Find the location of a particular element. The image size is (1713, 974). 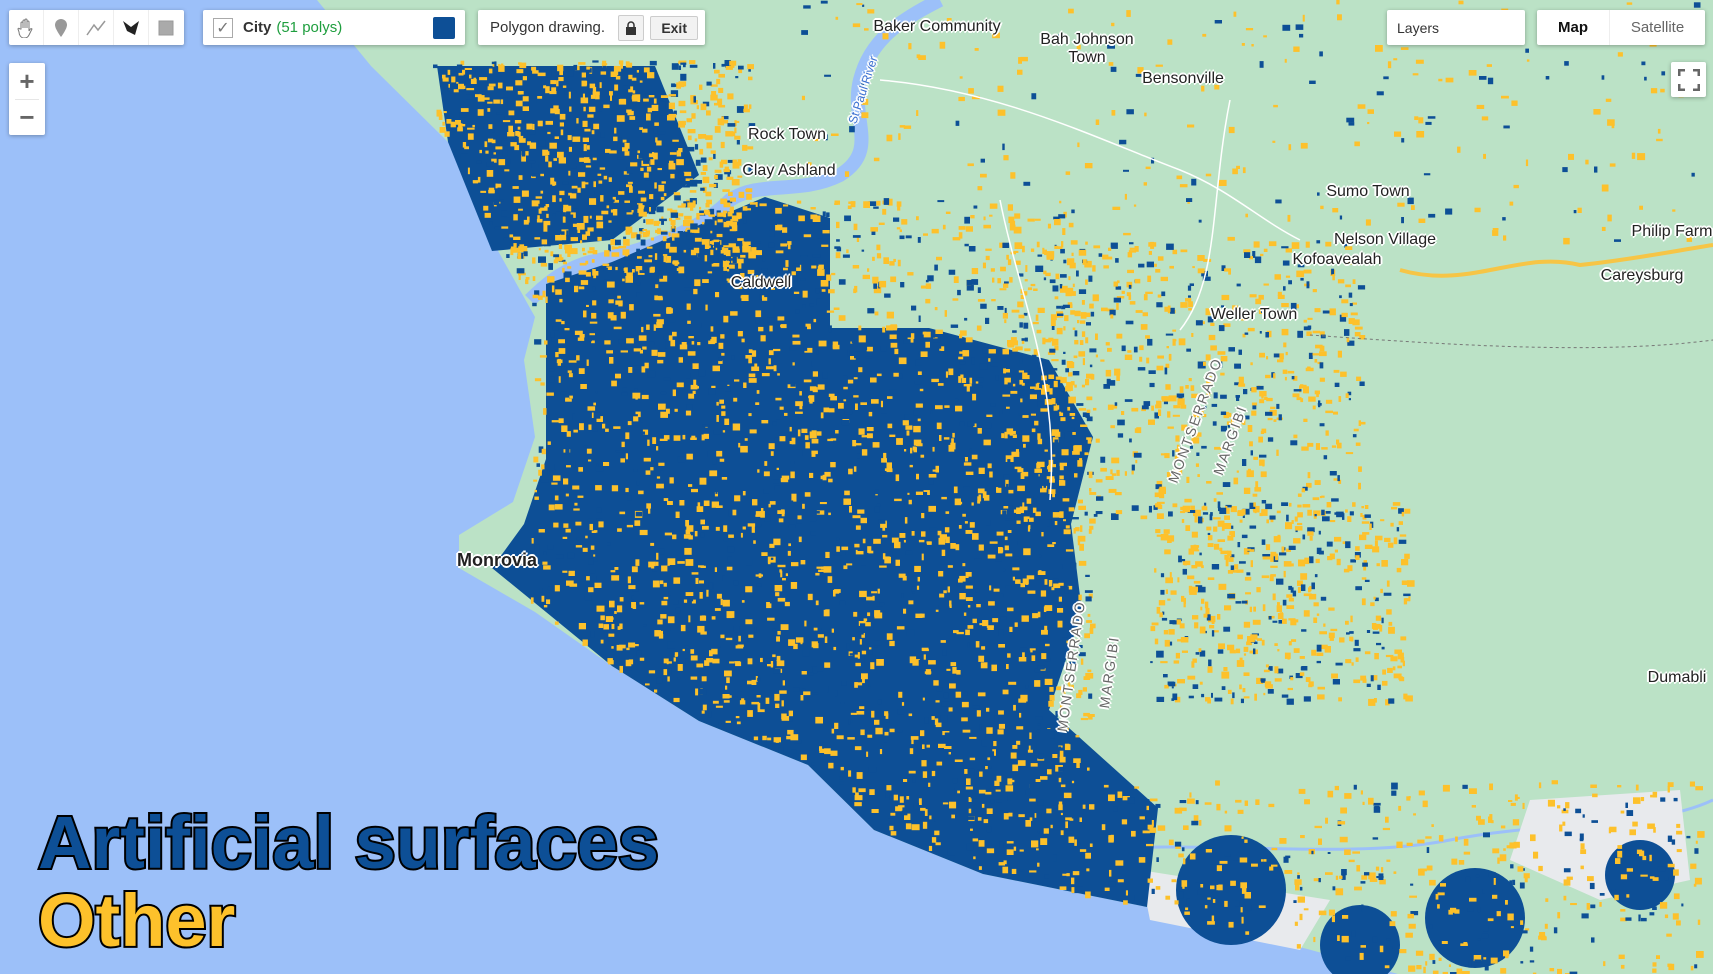

map-type-satellite: Satellite is located at coordinates (1657, 27).